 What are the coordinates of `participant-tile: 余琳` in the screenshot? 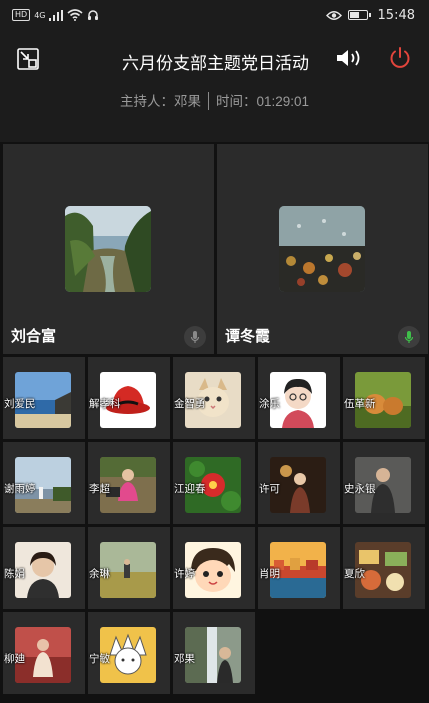 It's located at (129, 568).